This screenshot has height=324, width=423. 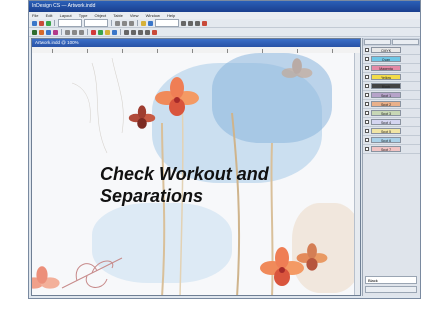 I want to click on separation-swatch: Spot 2, so click(x=386, y=104).